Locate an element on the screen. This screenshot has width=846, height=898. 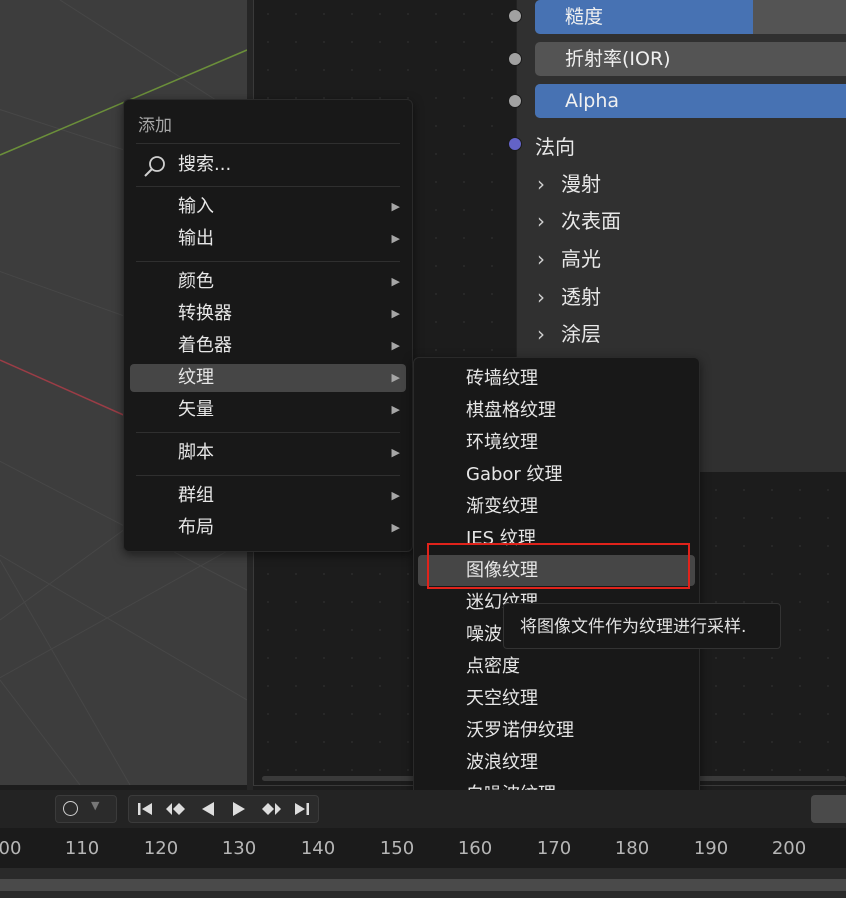
menu-item-wave-texture: 波浪纹理 is located at coordinates (556, 762).